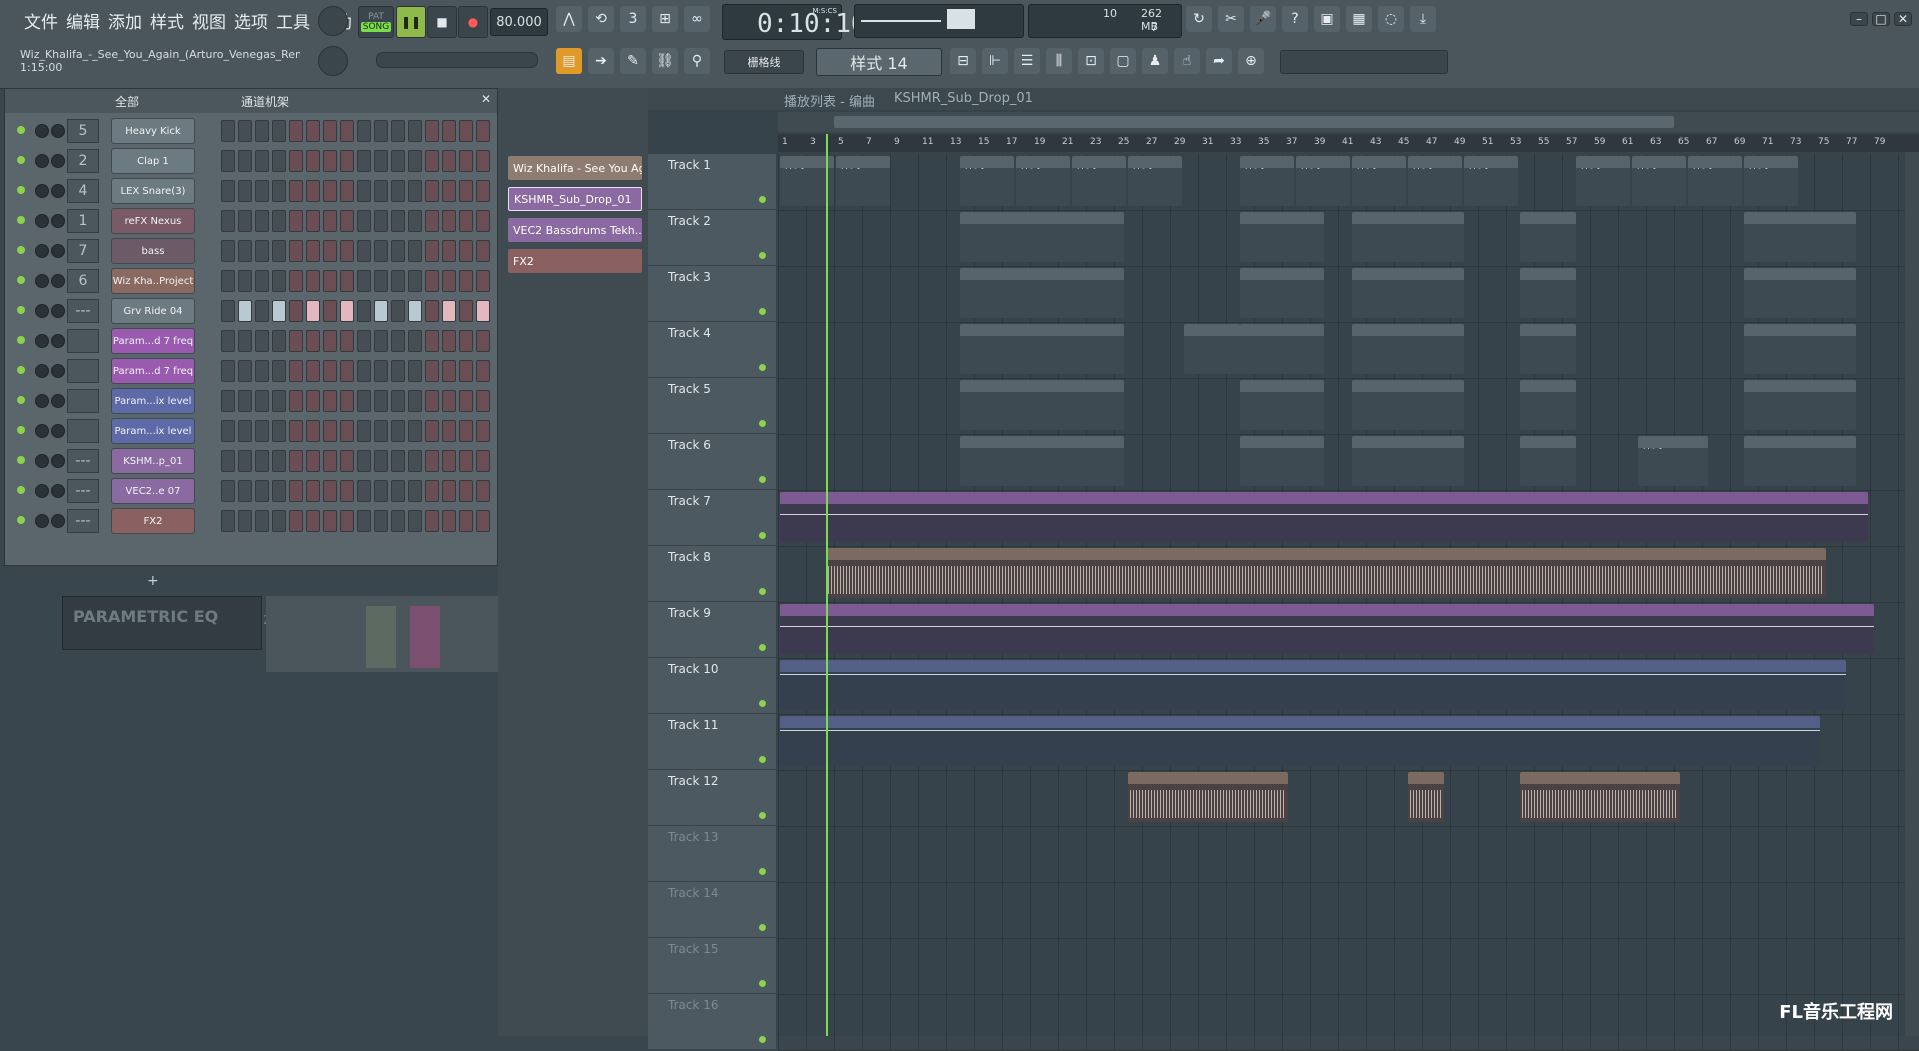 The width and height of the screenshot is (1919, 1051). What do you see at coordinates (376, 22) in the screenshot?
I see `pat-song-toggle: PAT SONG` at bounding box center [376, 22].